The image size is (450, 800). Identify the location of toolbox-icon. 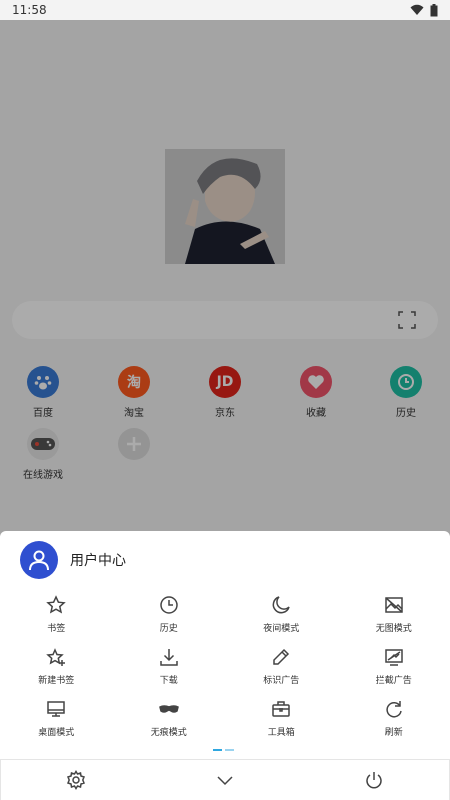
(281, 708).